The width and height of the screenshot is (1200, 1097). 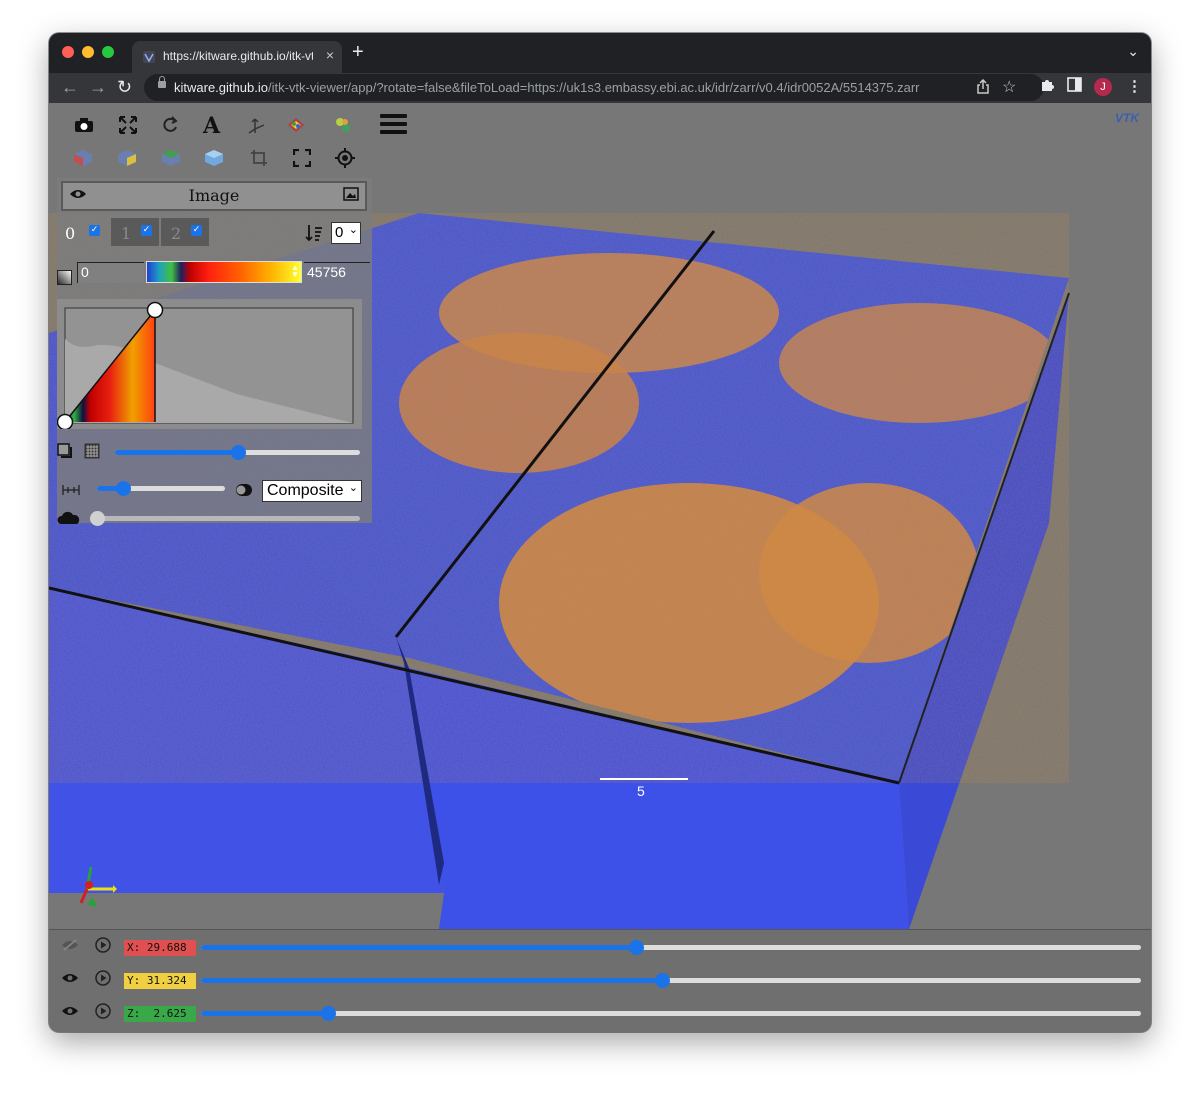 I want to click on transfer-function-editor, so click(x=209, y=364).